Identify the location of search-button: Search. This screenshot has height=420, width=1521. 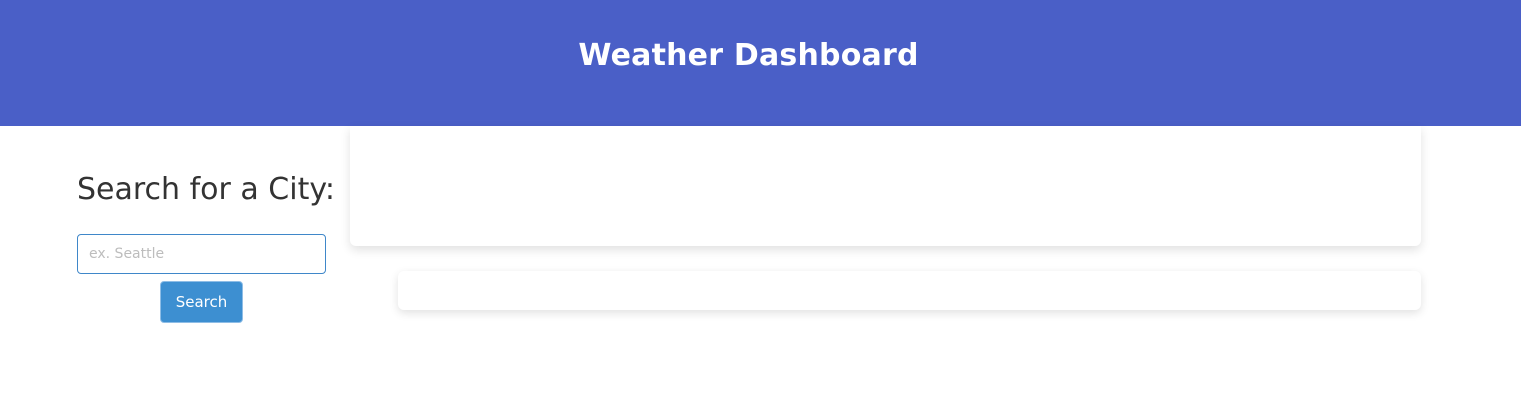
(201, 302).